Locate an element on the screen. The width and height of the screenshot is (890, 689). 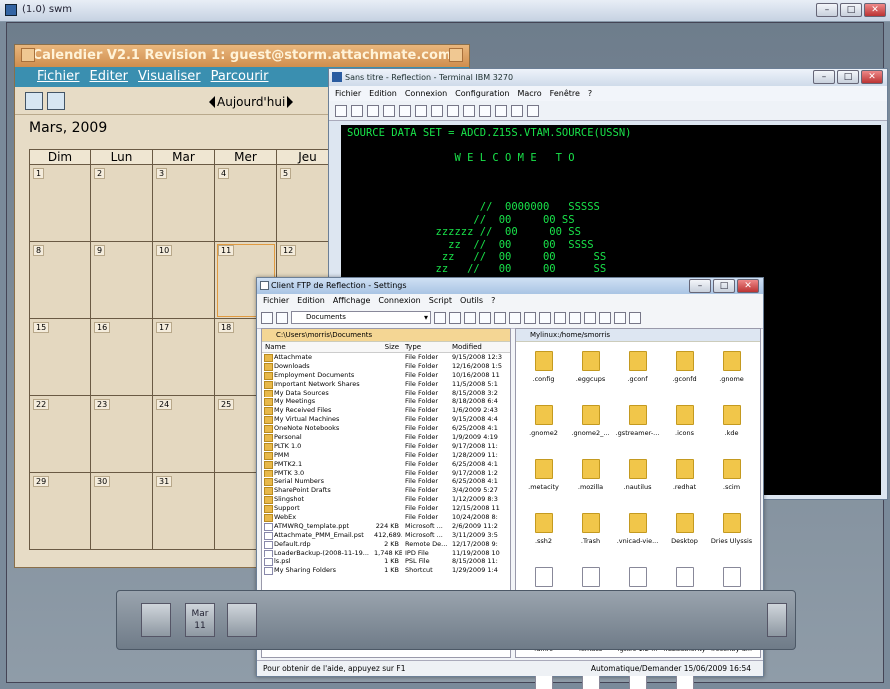
col-name: Name is located at coordinates (318, 347).